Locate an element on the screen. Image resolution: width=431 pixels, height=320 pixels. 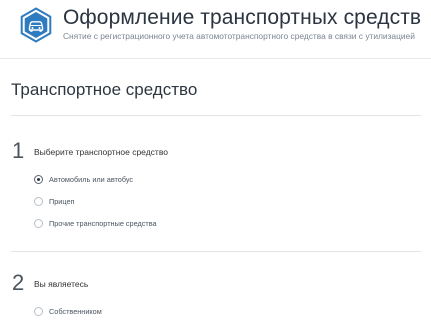
step-number: 2 is located at coordinates (18, 282).